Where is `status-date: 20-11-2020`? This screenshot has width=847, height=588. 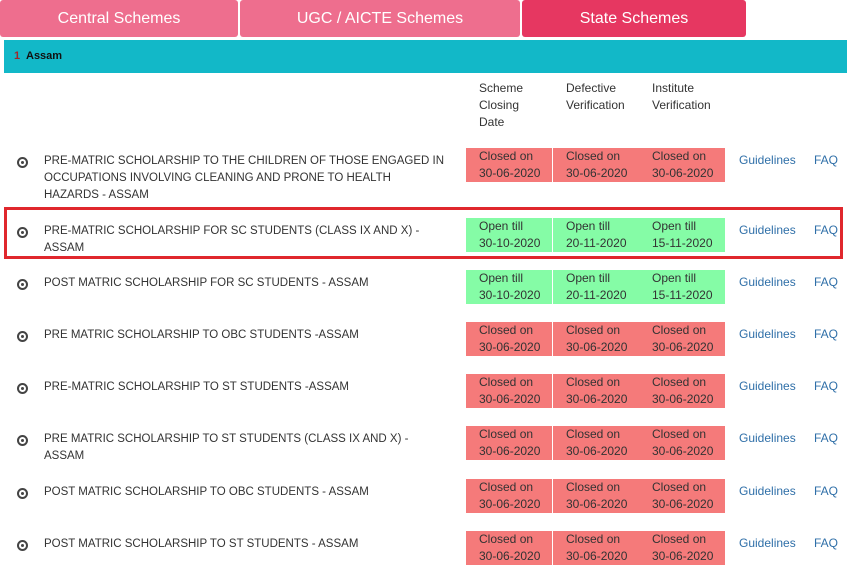
status-date: 20-11-2020 is located at coordinates (596, 295).